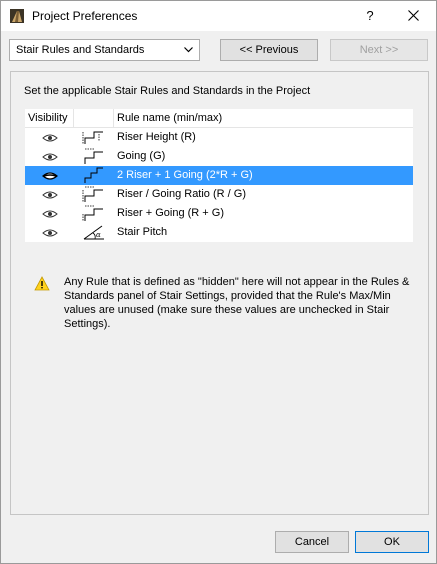 This screenshot has width=437, height=564. What do you see at coordinates (185, 175) in the screenshot?
I see `rule-label: 2 Riser + 1 Going (2*R + G)` at bounding box center [185, 175].